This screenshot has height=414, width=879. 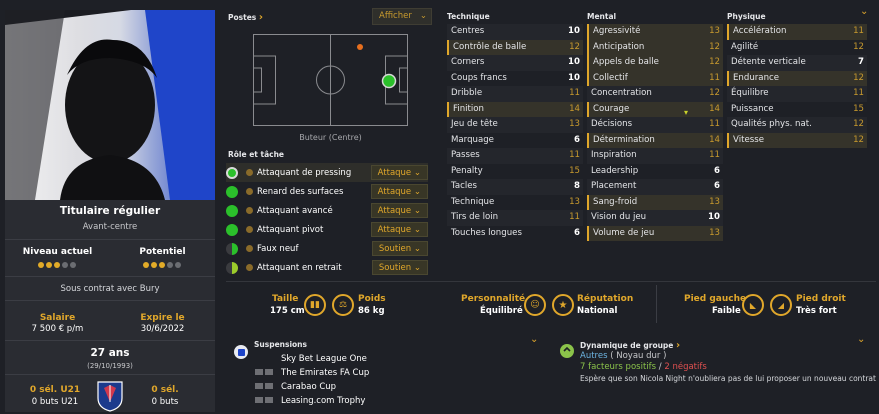 What do you see at coordinates (515, 32) in the screenshot?
I see `attribute-row: Centres 10` at bounding box center [515, 32].